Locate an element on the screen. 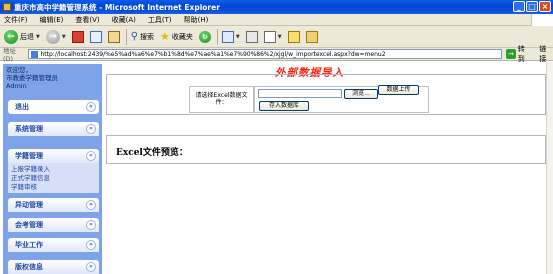 The height and width of the screenshot is (274, 553). stop-button is located at coordinates (77, 36).